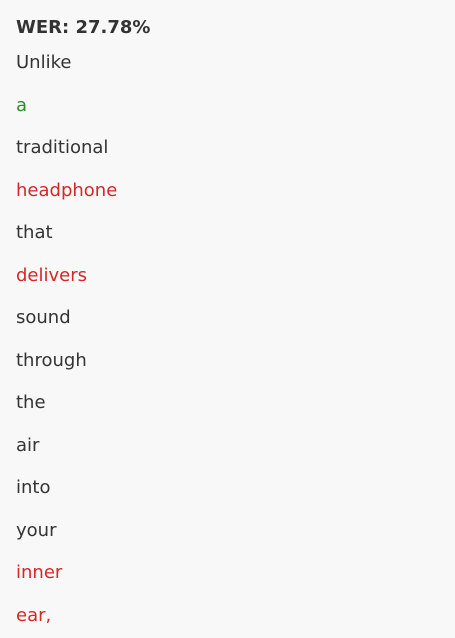  What do you see at coordinates (36, 530) in the screenshot?
I see `transcript-word: your` at bounding box center [36, 530].